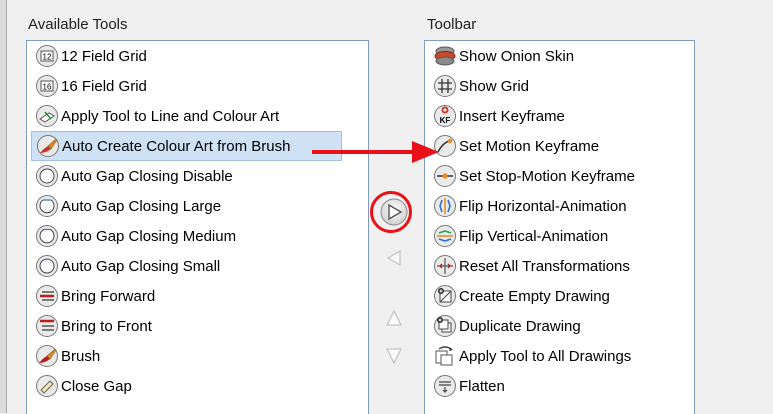  What do you see at coordinates (106, 326) in the screenshot?
I see `item-label: Bring to Front` at bounding box center [106, 326].